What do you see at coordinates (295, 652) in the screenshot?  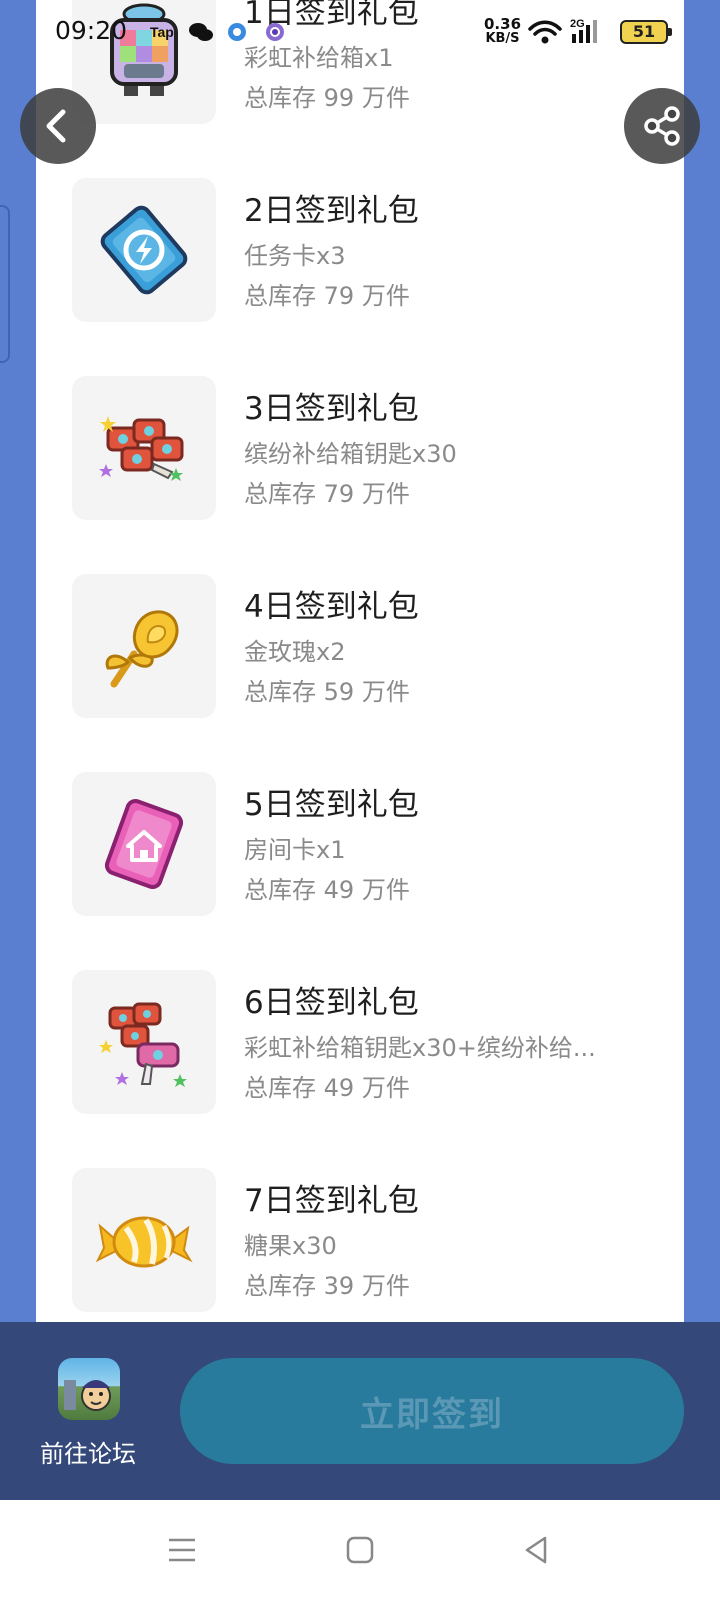 I see `gift-content: 金玫瑰x2` at bounding box center [295, 652].